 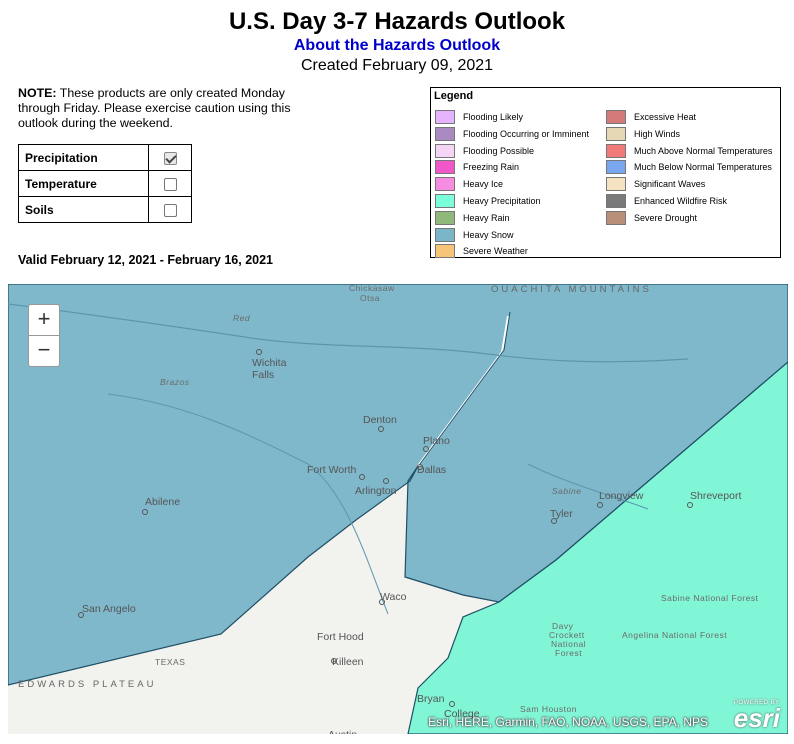 What do you see at coordinates (44, 351) in the screenshot?
I see `zoom-out-button: −` at bounding box center [44, 351].